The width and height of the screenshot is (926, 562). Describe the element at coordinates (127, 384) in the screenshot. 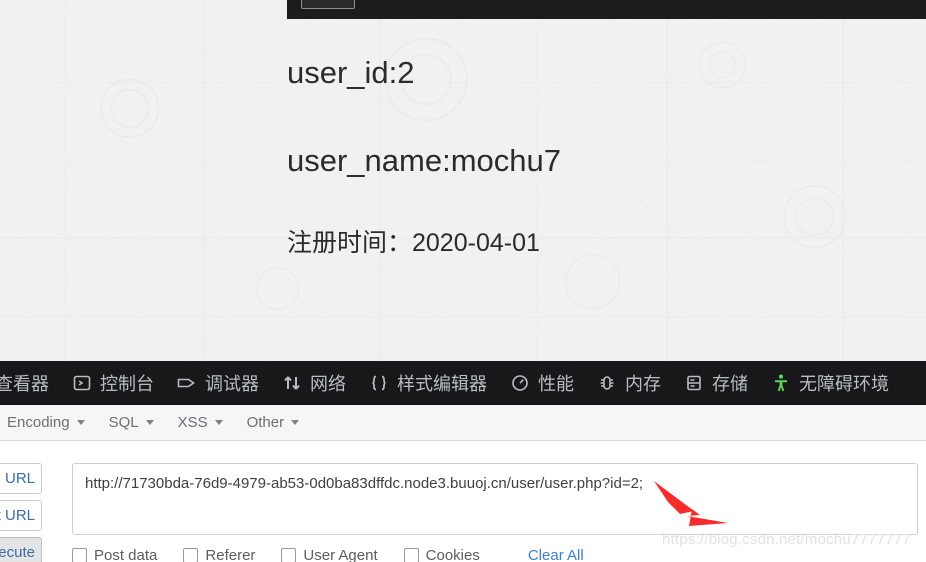

I see `tab-console-label: 控制台` at that location.